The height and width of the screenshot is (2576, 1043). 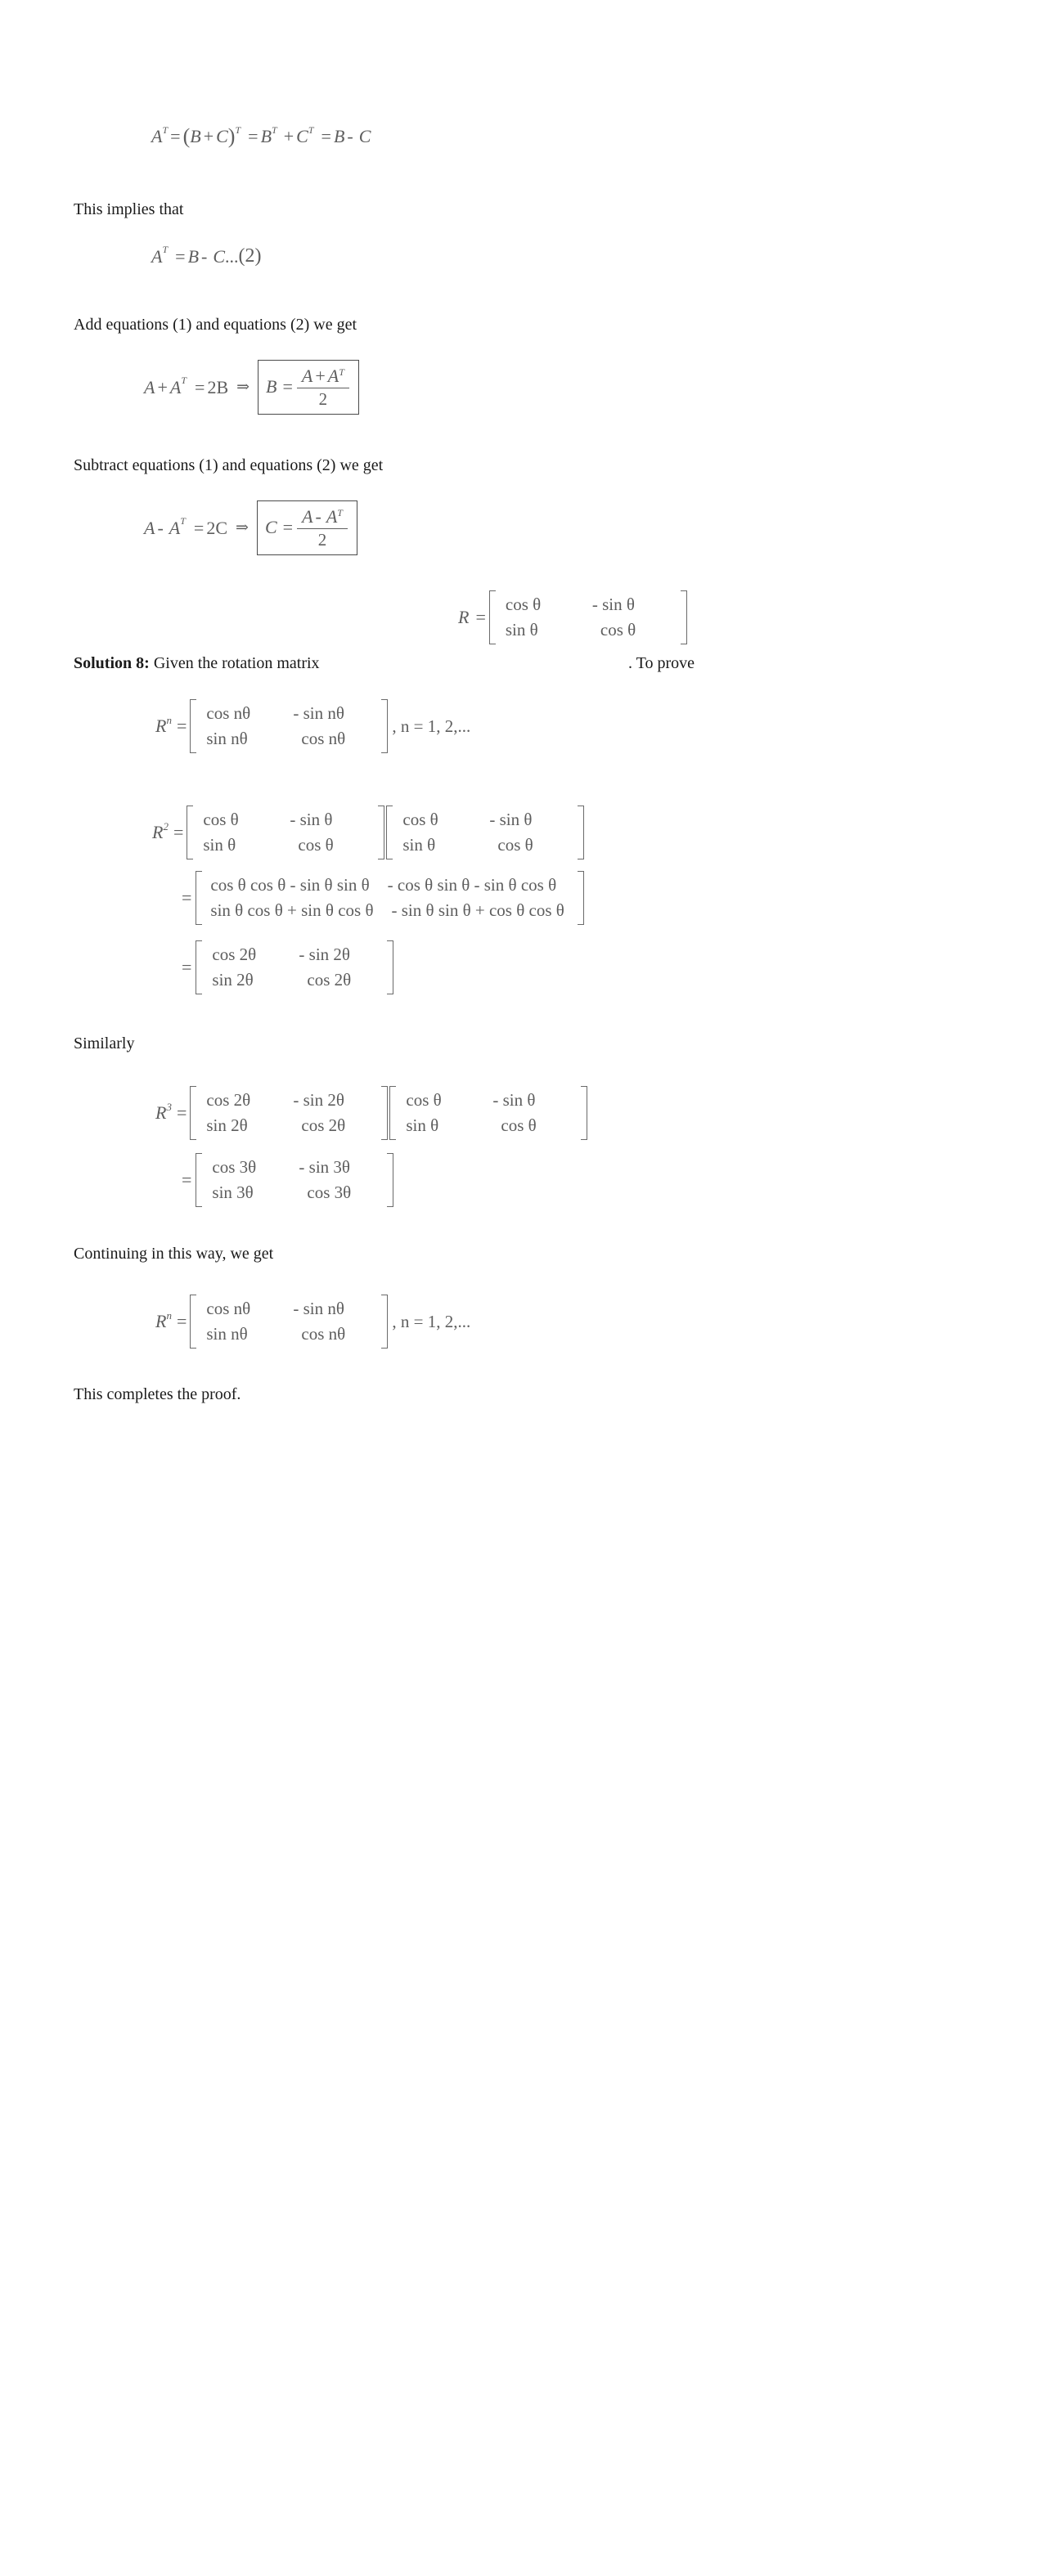 I want to click on eq1-B2-superscript: T, so click(x=274, y=129).